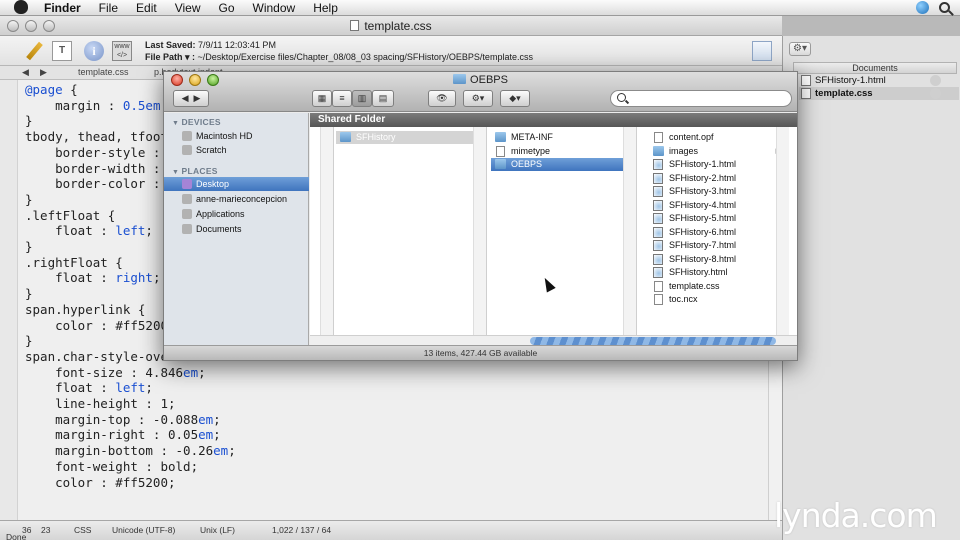 Image resolution: width=960 pixels, height=540 pixels. Describe the element at coordinates (236, 136) in the screenshot. I see `sidebar-item-macintosh-hd: Macintosh HD` at that location.